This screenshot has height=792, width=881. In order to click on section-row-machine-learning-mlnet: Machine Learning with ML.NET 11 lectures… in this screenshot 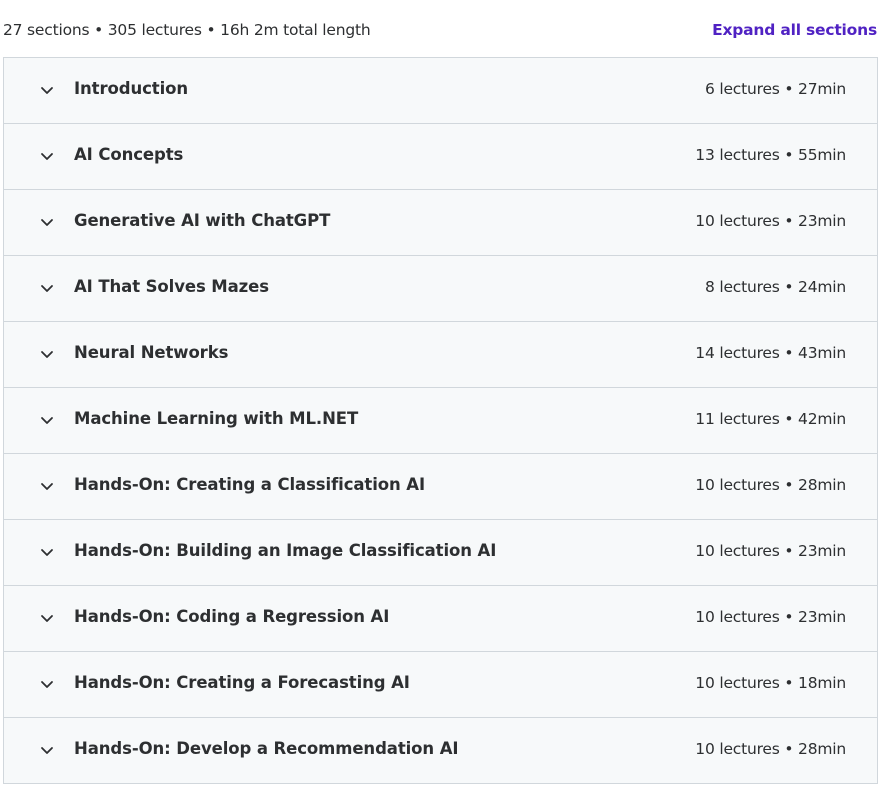, I will do `click(440, 421)`.